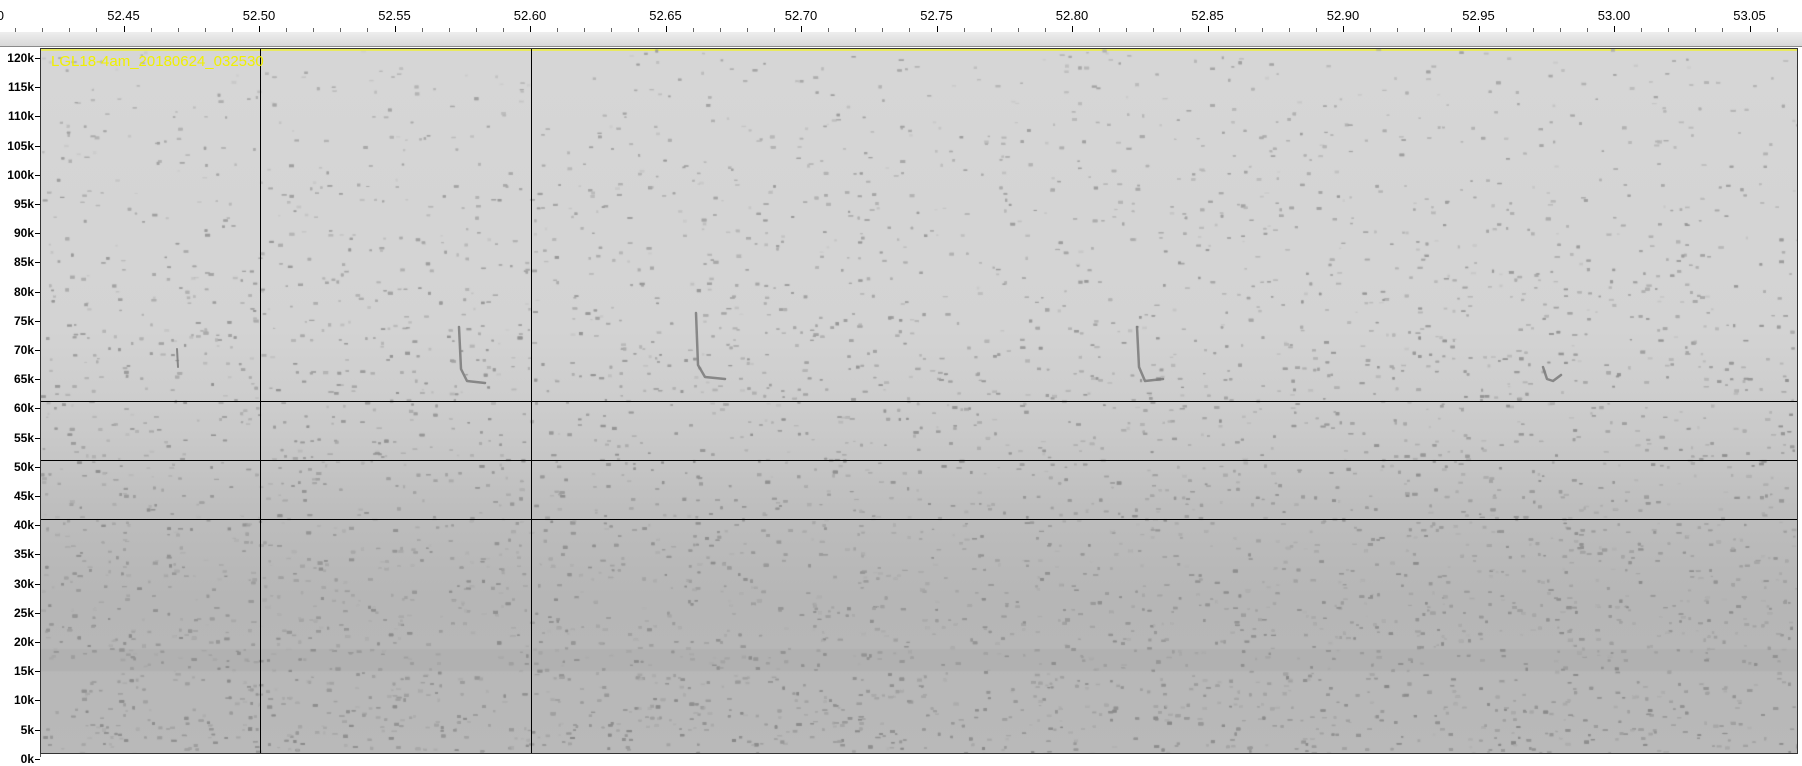 This screenshot has width=1802, height=766. I want to click on time-label: 52.95, so click(1478, 15).